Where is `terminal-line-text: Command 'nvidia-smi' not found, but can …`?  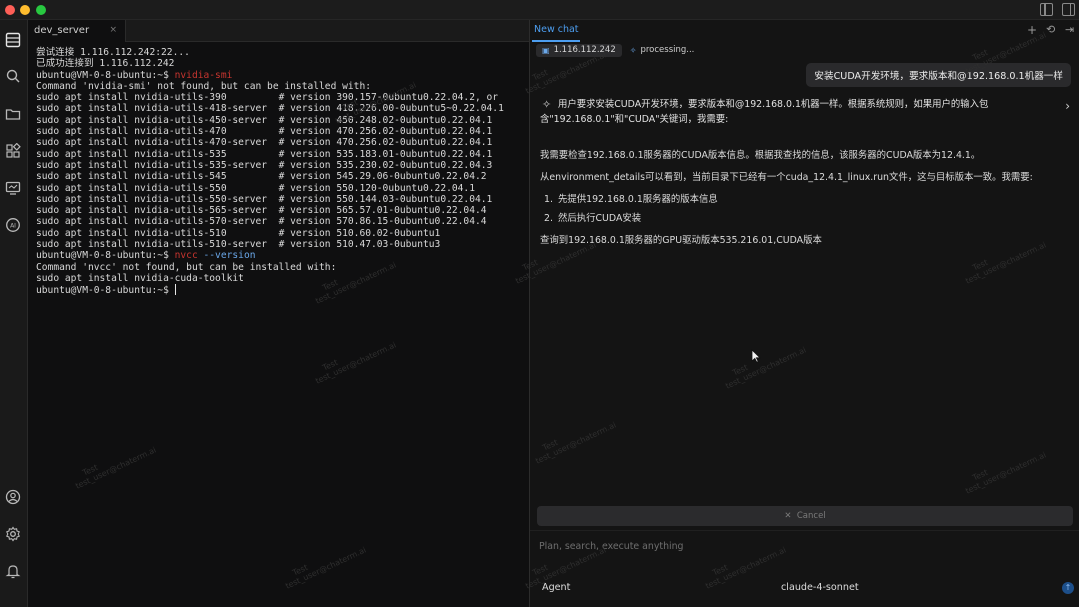 terminal-line-text: Command 'nvidia-smi' not found, but can … is located at coordinates (204, 86).